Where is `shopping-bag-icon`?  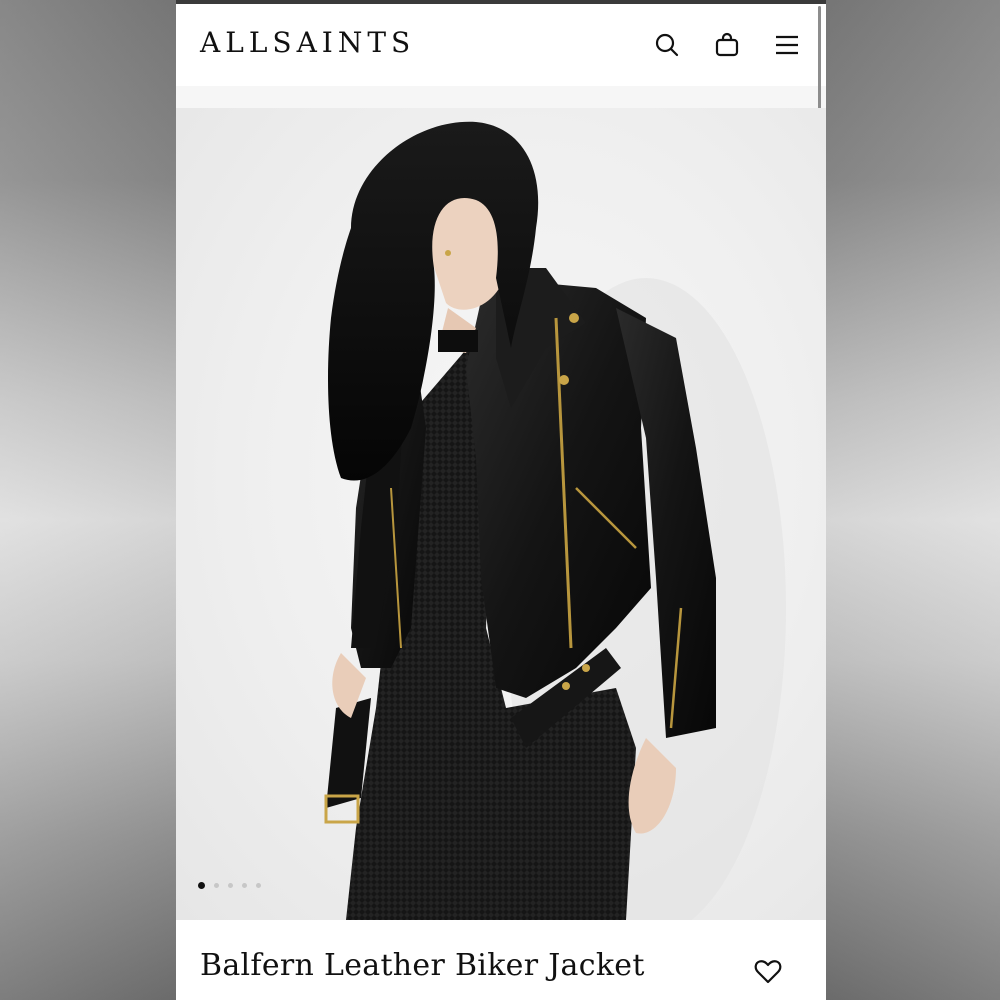
shopping-bag-icon is located at coordinates (727, 44).